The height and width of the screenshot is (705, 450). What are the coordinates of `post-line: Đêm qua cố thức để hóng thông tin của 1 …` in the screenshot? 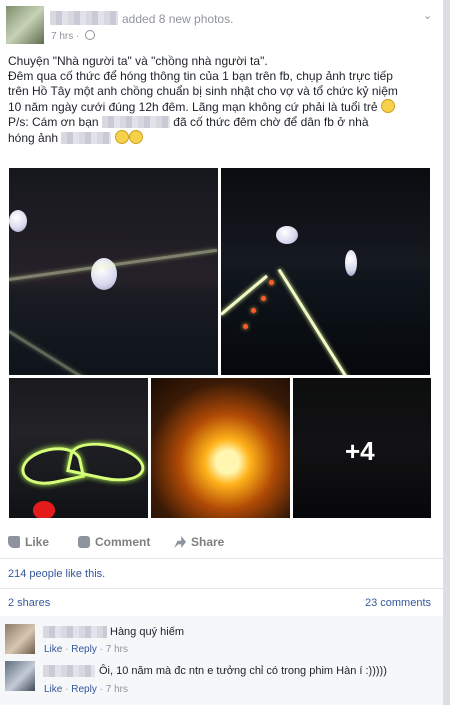 It's located at (200, 76).